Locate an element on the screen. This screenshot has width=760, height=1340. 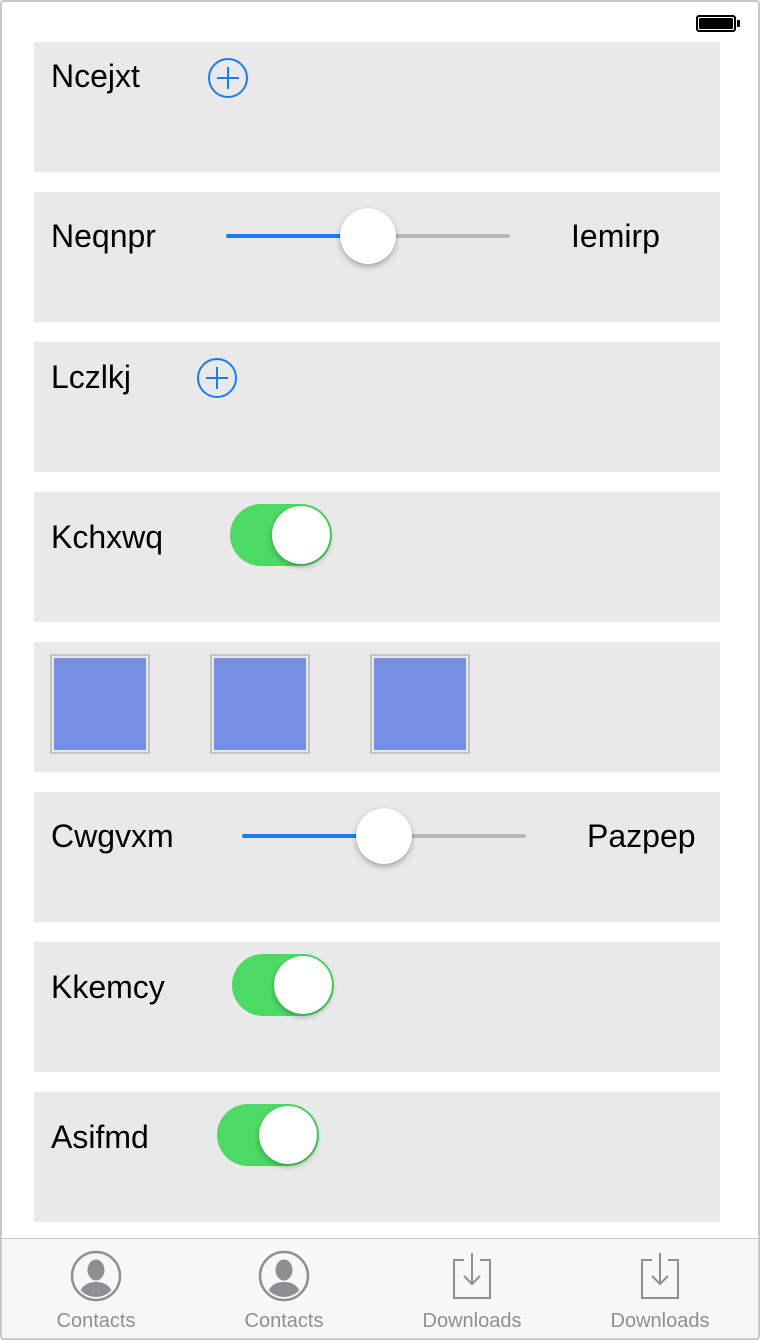
tab-bar: Contacts Contacts Downloads Downloads is located at coordinates (380, 1288).